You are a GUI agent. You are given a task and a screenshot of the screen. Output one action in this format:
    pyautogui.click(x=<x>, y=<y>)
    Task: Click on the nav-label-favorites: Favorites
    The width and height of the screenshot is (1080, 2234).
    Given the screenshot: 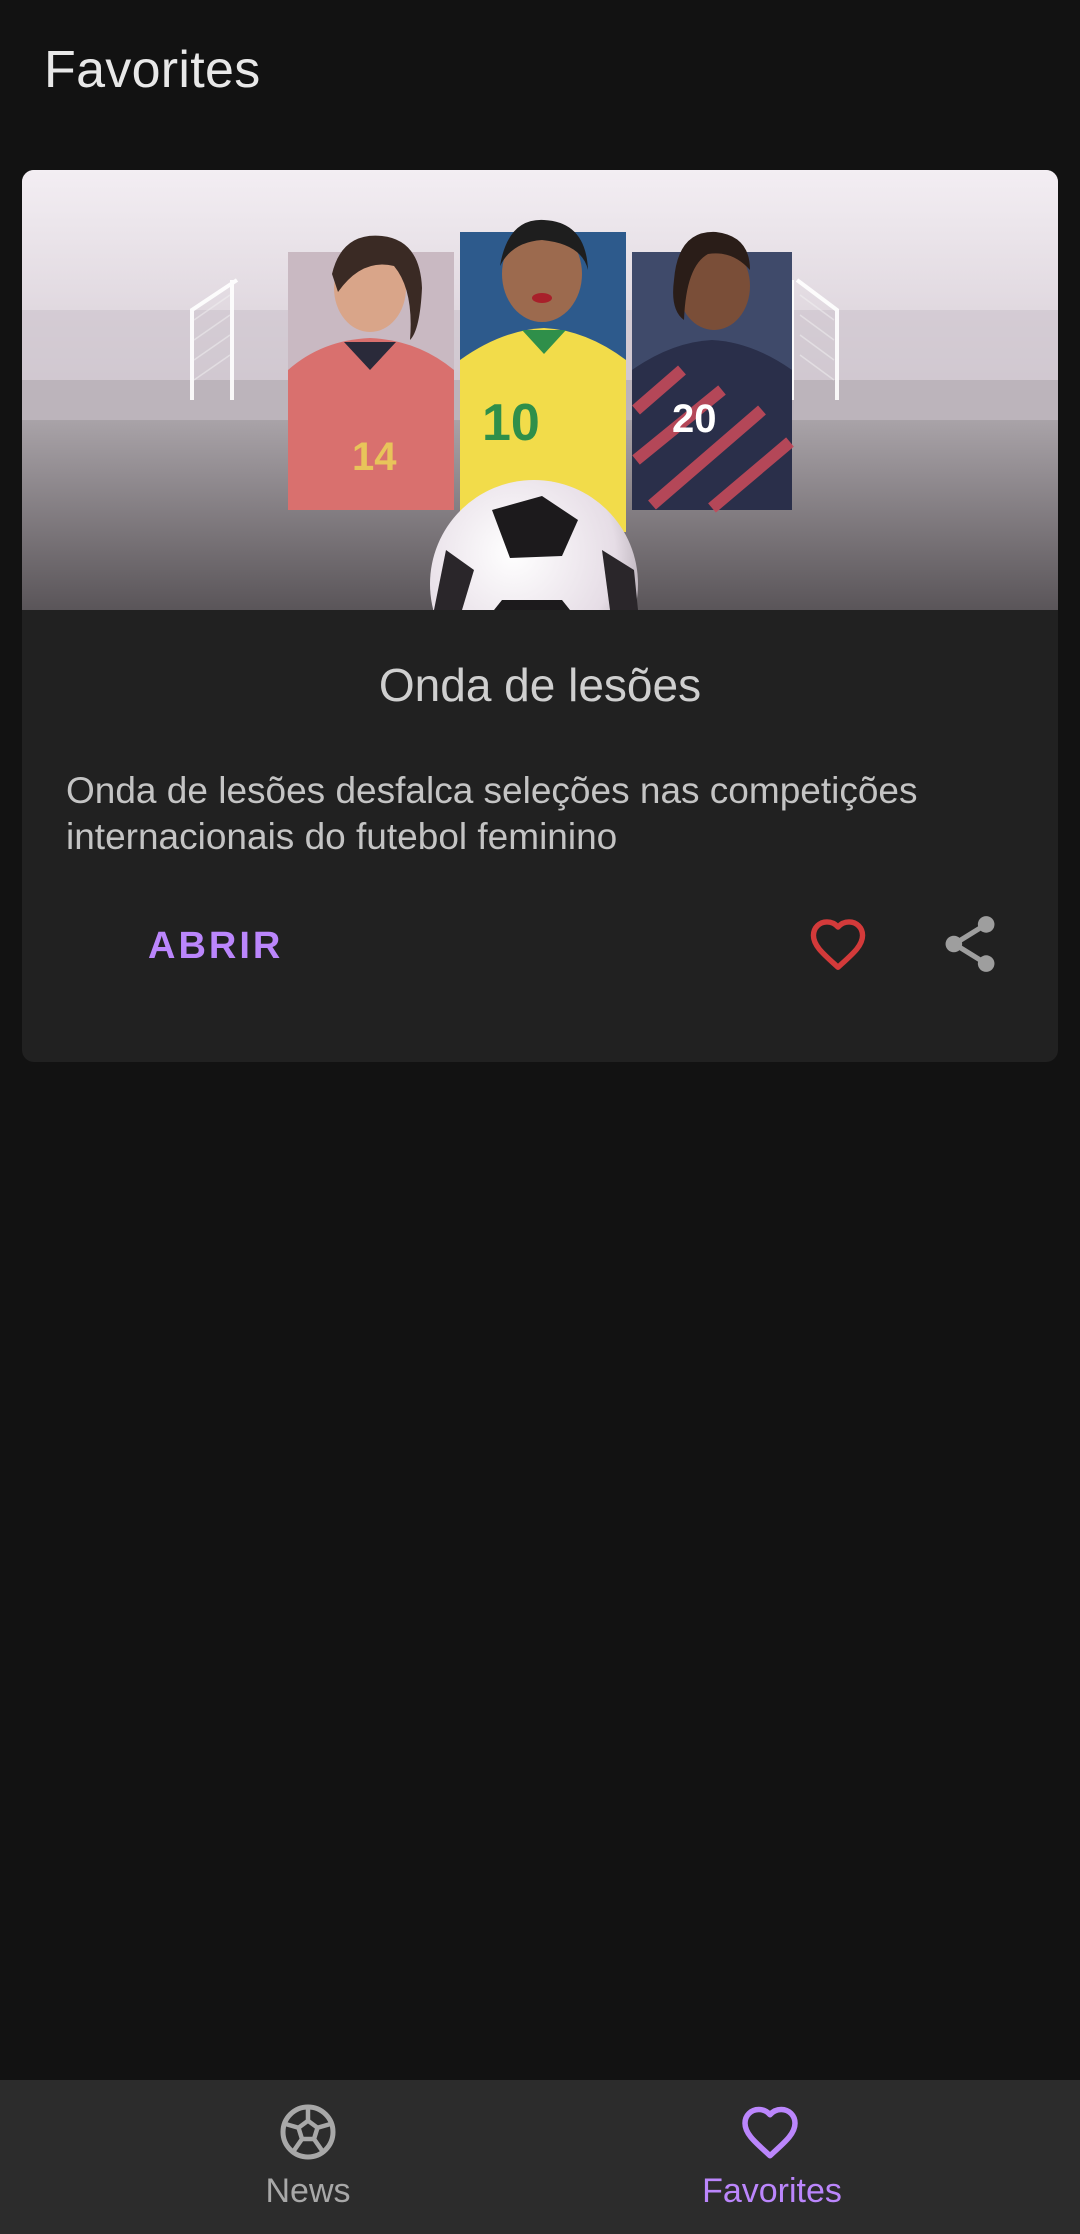 What is the action you would take?
    pyautogui.click(x=772, y=2191)
    